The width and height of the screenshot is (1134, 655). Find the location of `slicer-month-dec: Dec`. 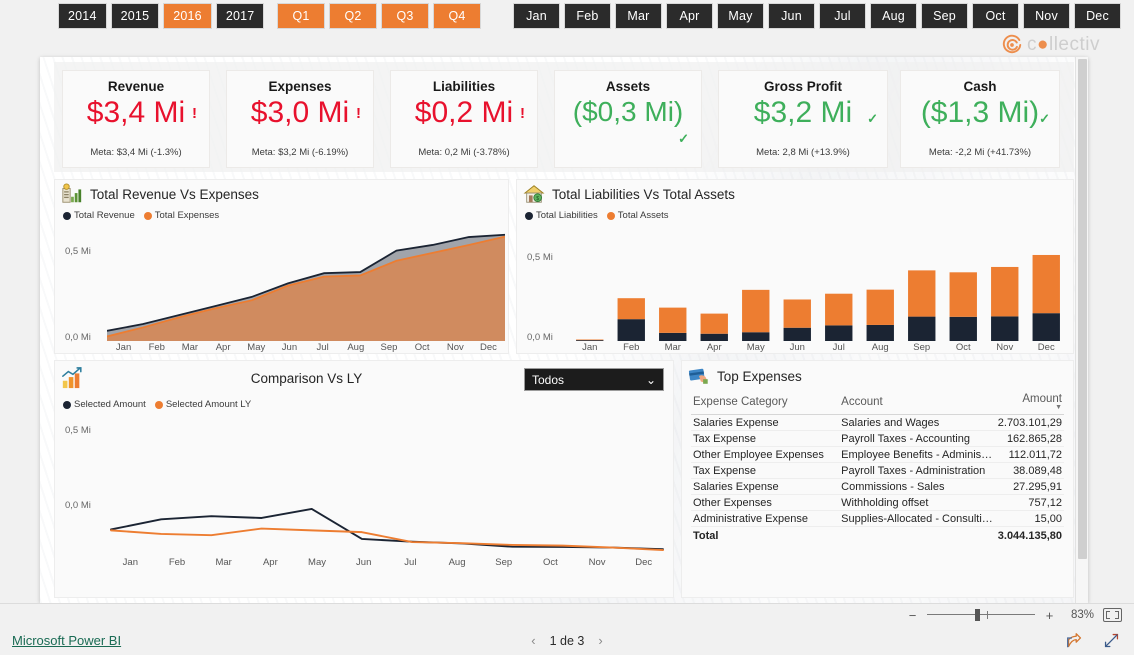

slicer-month-dec: Dec is located at coordinates (1097, 16).